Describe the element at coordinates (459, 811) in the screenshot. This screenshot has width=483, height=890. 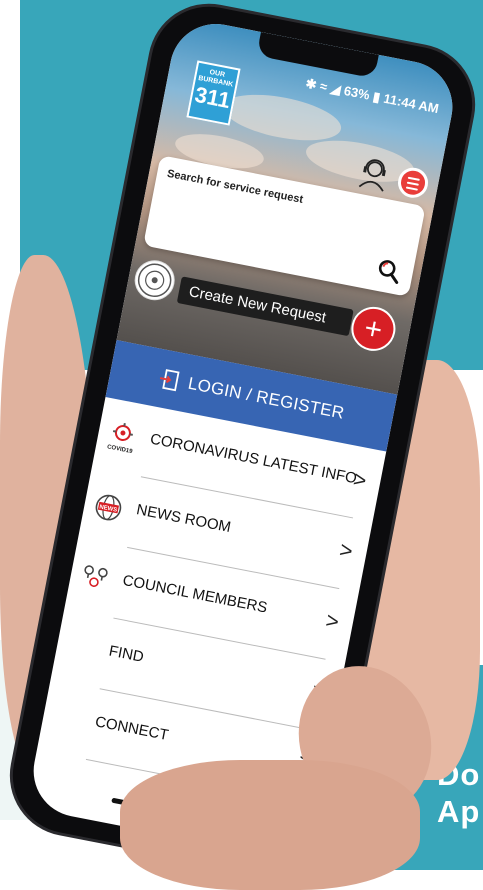
I see `promo-line-2: Ap` at that location.